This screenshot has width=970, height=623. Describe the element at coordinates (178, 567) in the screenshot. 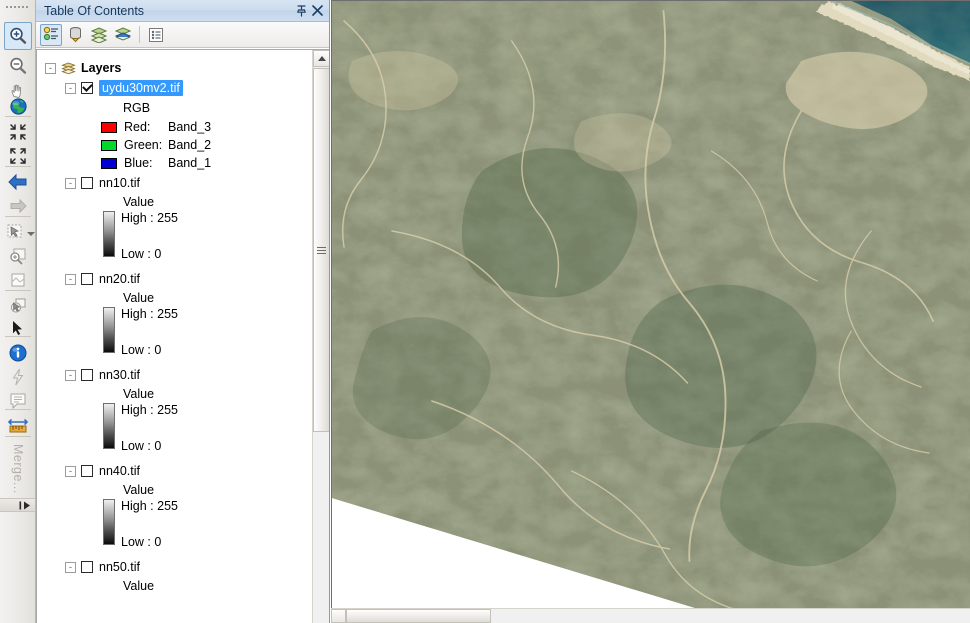

I see `layer-row-nn50: - nn50.tif` at that location.